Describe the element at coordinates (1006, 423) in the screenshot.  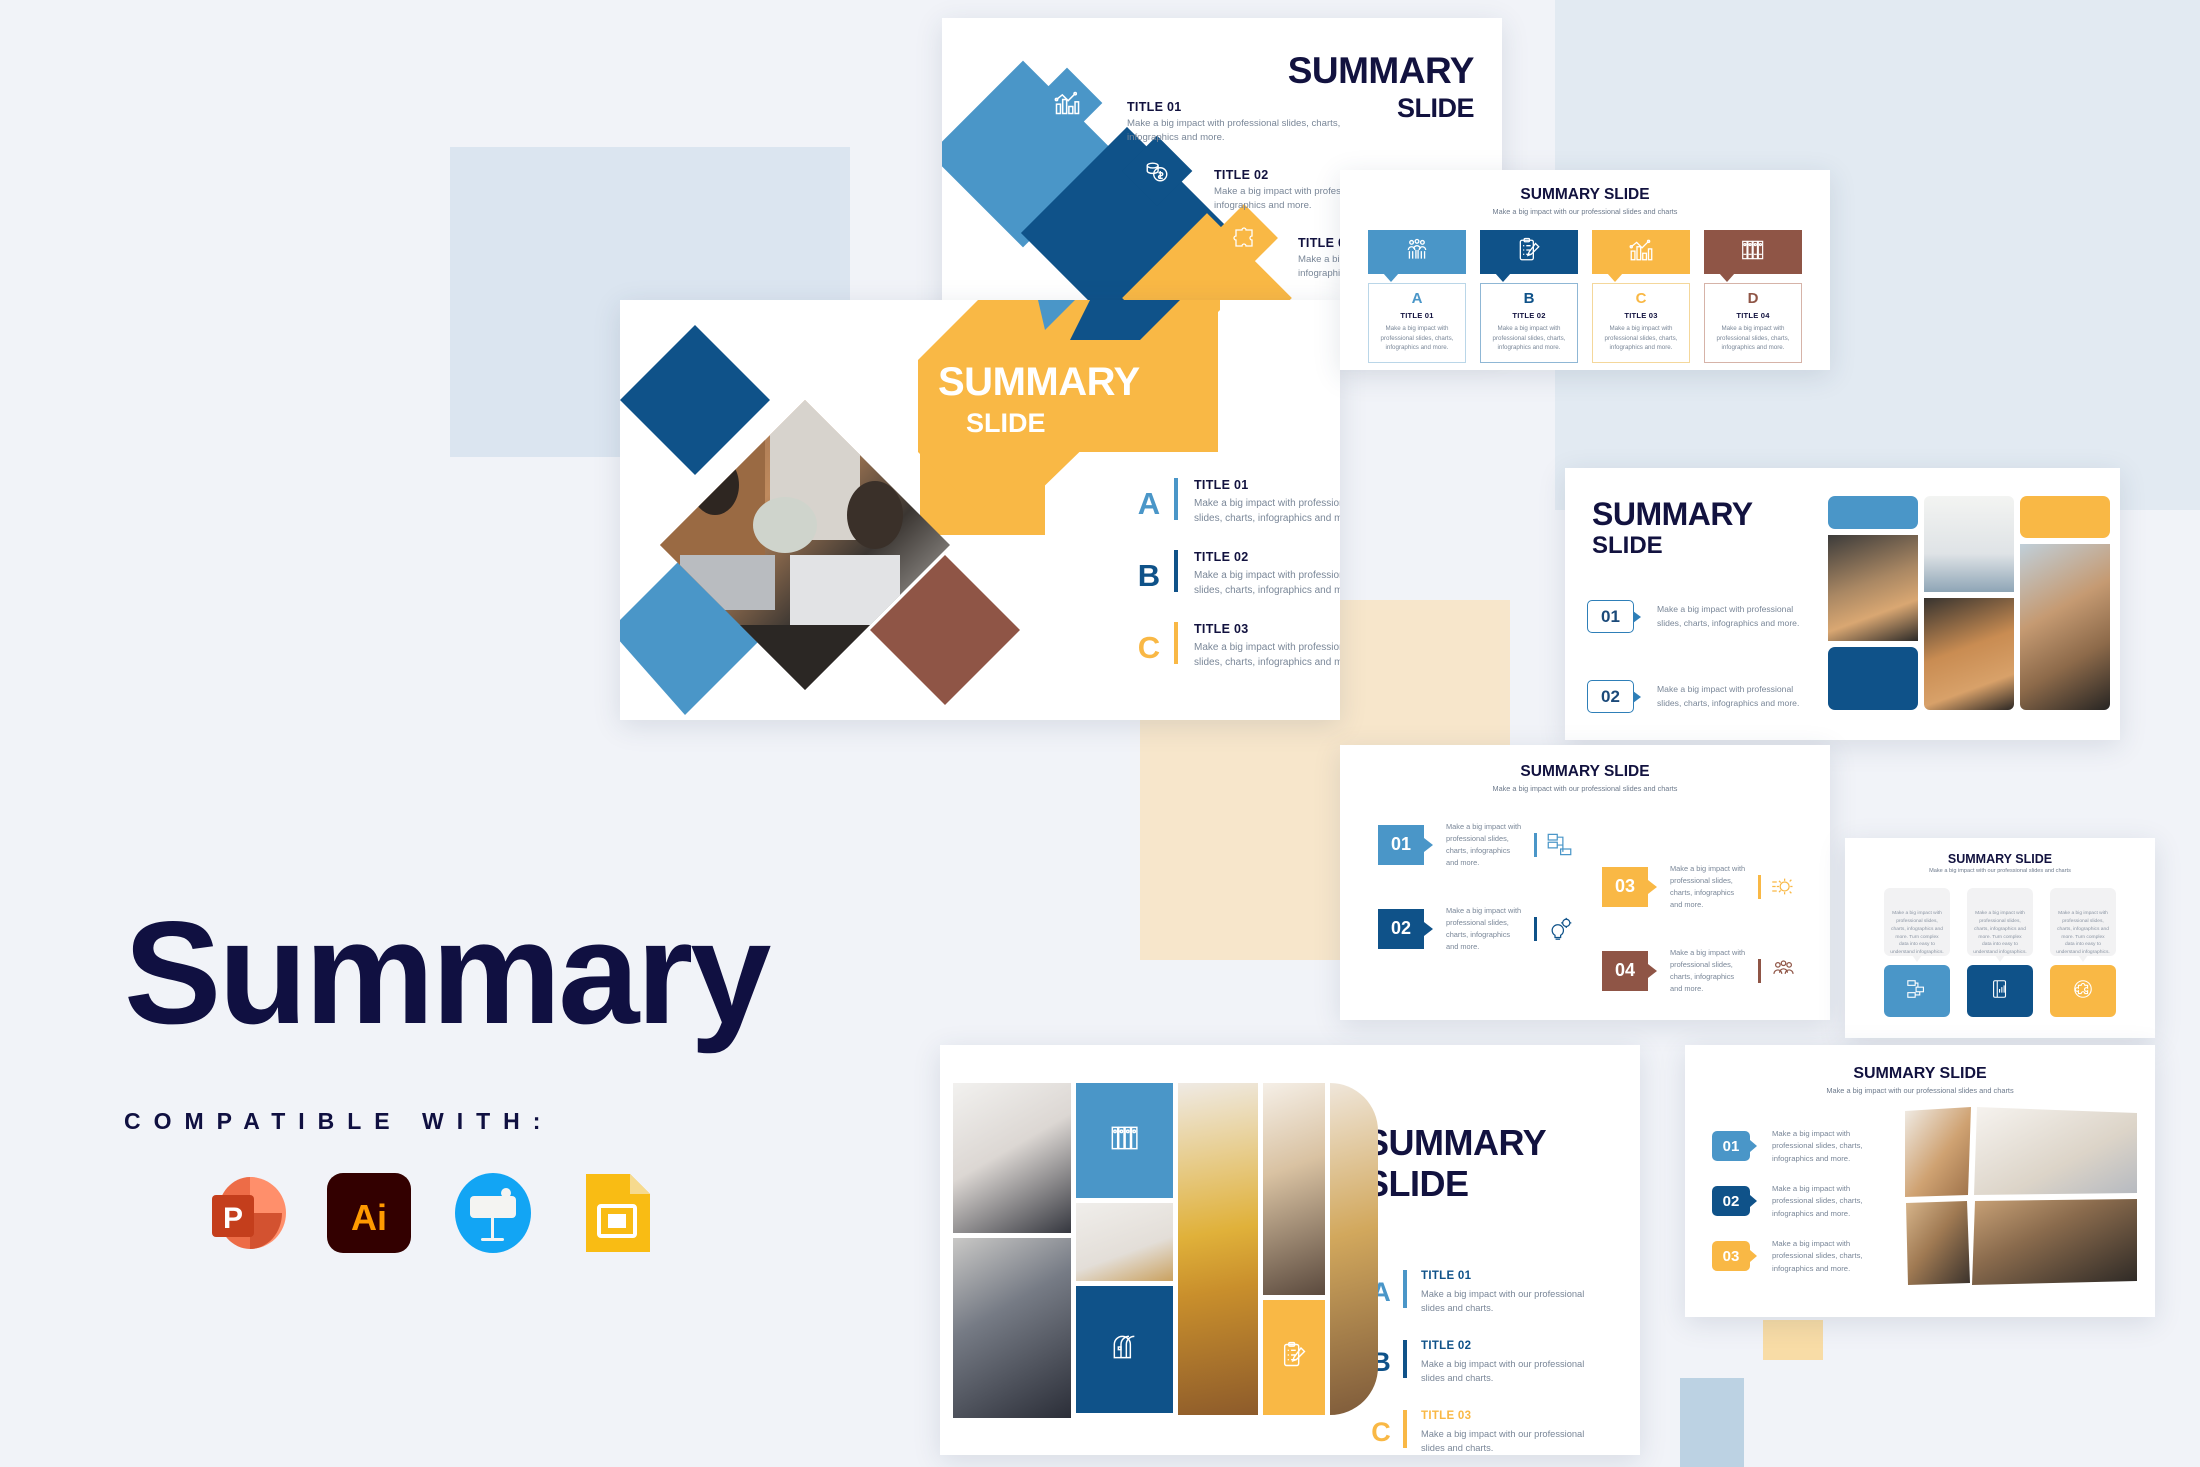
I see `slide-b-title-line2: SLIDE` at that location.